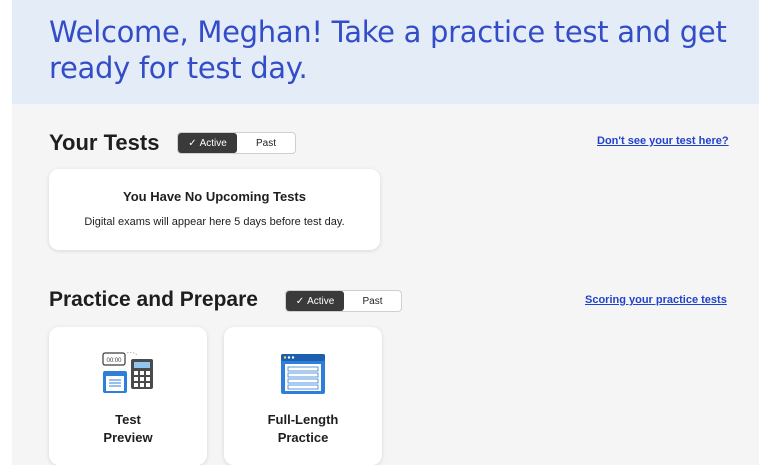 The image size is (759, 465). Describe the element at coordinates (303, 437) in the screenshot. I see `full-length-label-line2: Practice` at that location.